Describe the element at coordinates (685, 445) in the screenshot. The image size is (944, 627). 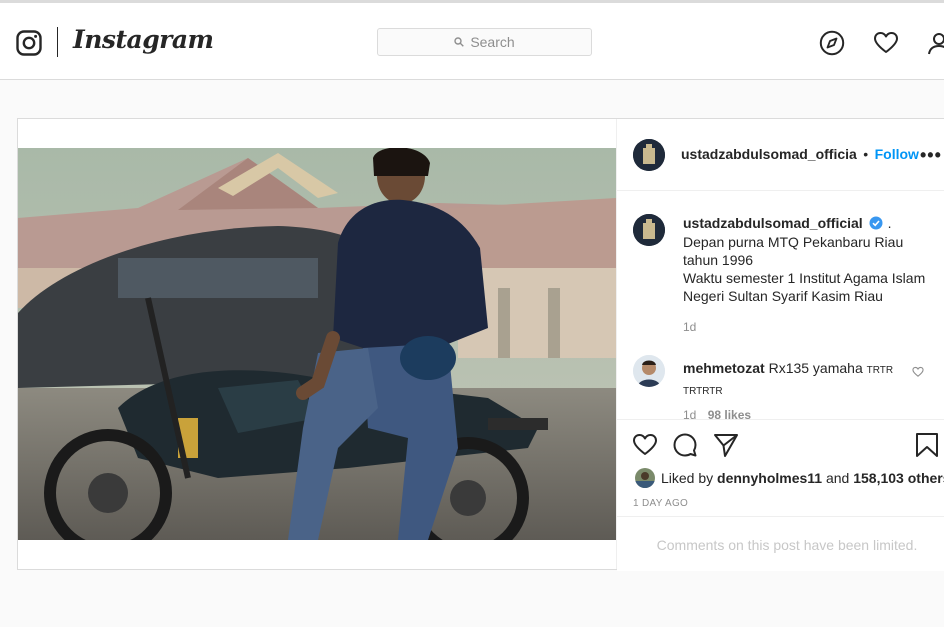
I see `comment-bubble-icon` at that location.